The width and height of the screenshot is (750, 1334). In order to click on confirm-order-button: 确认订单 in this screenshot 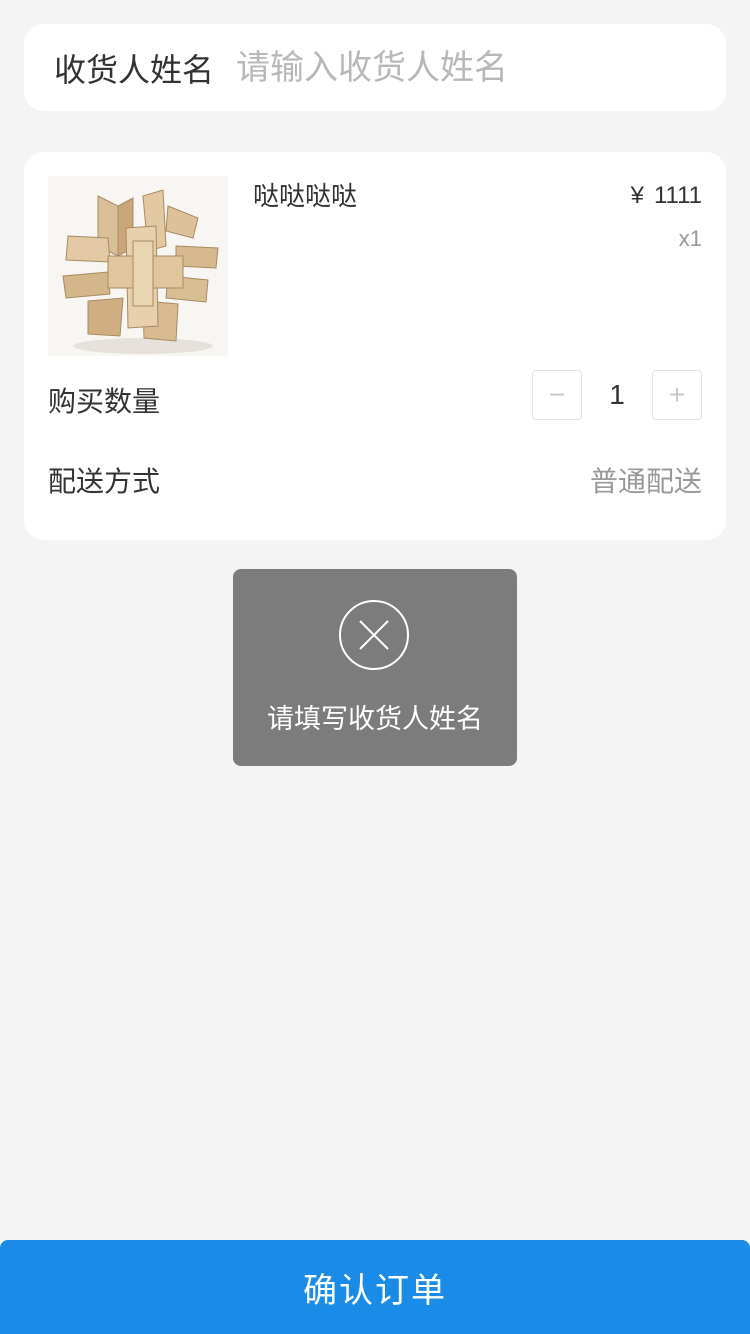, I will do `click(375, 1287)`.